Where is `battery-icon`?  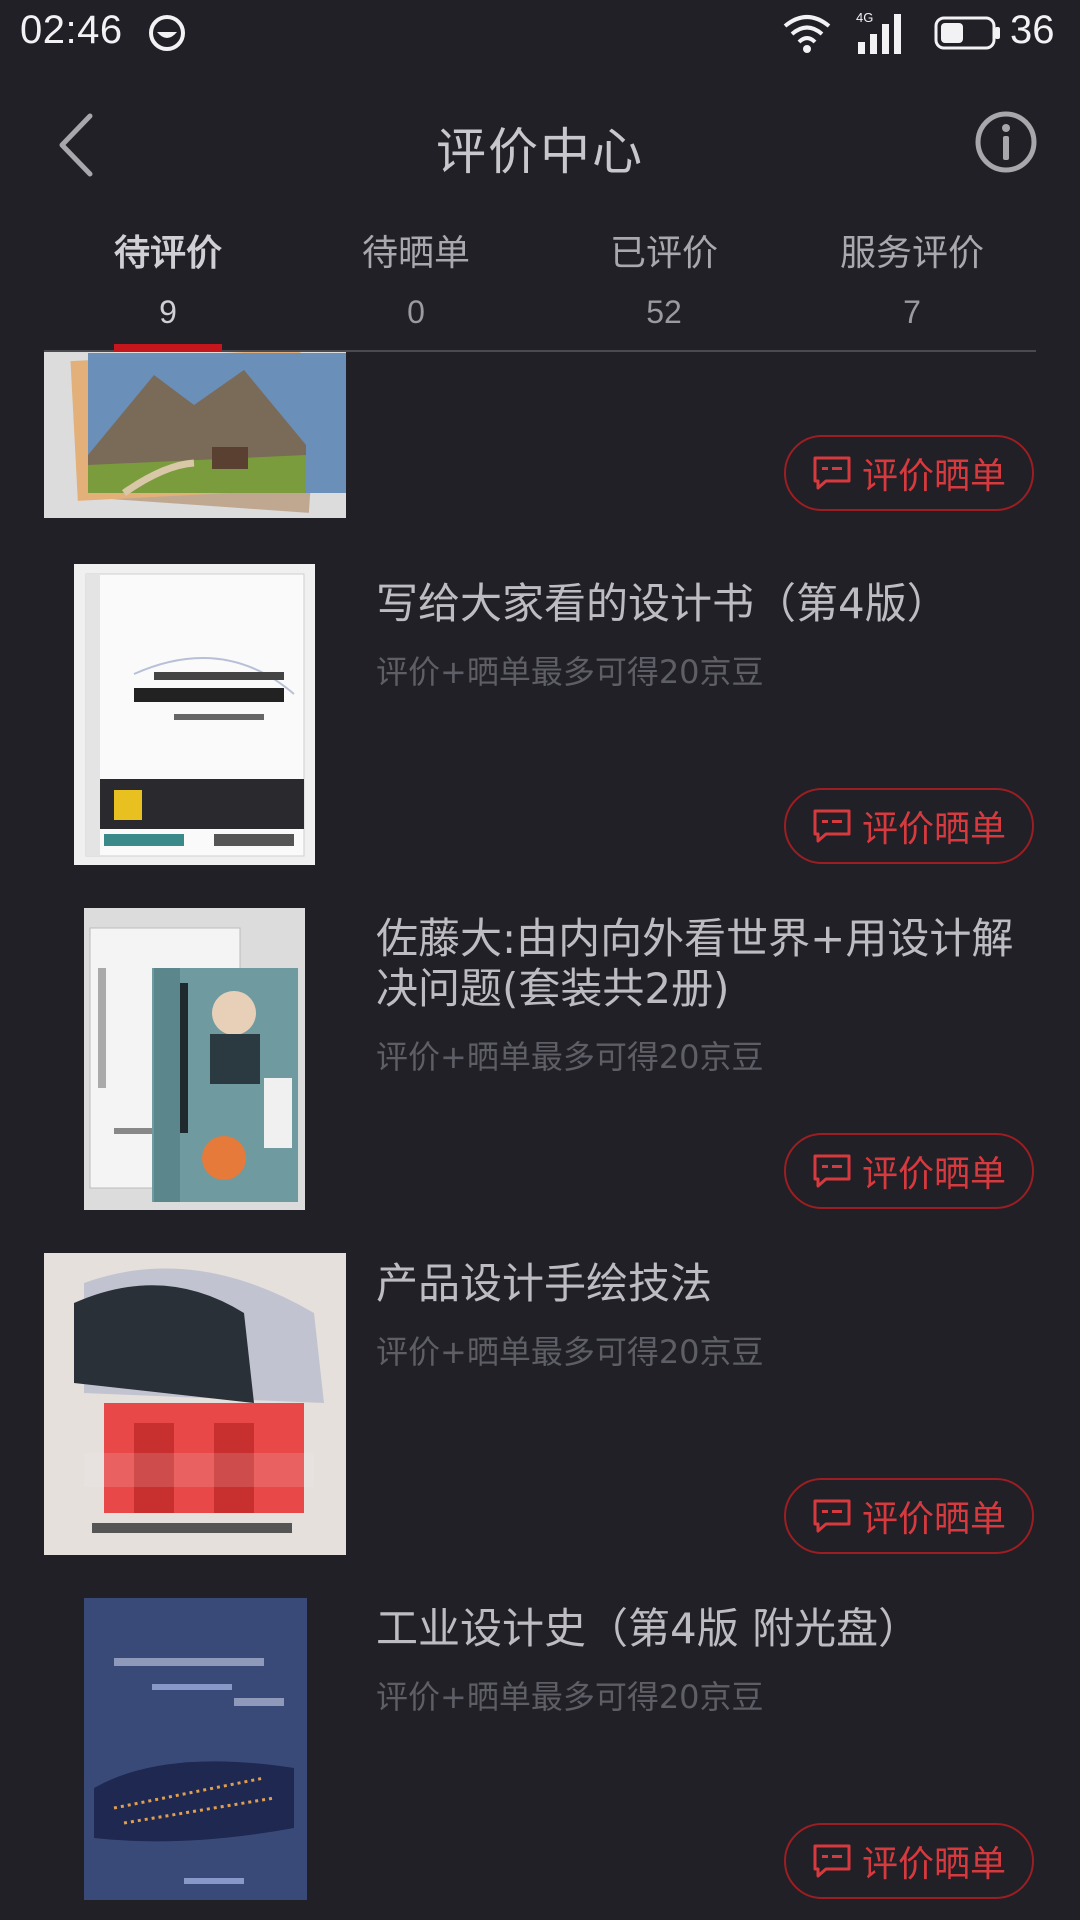
battery-icon is located at coordinates (967, 33).